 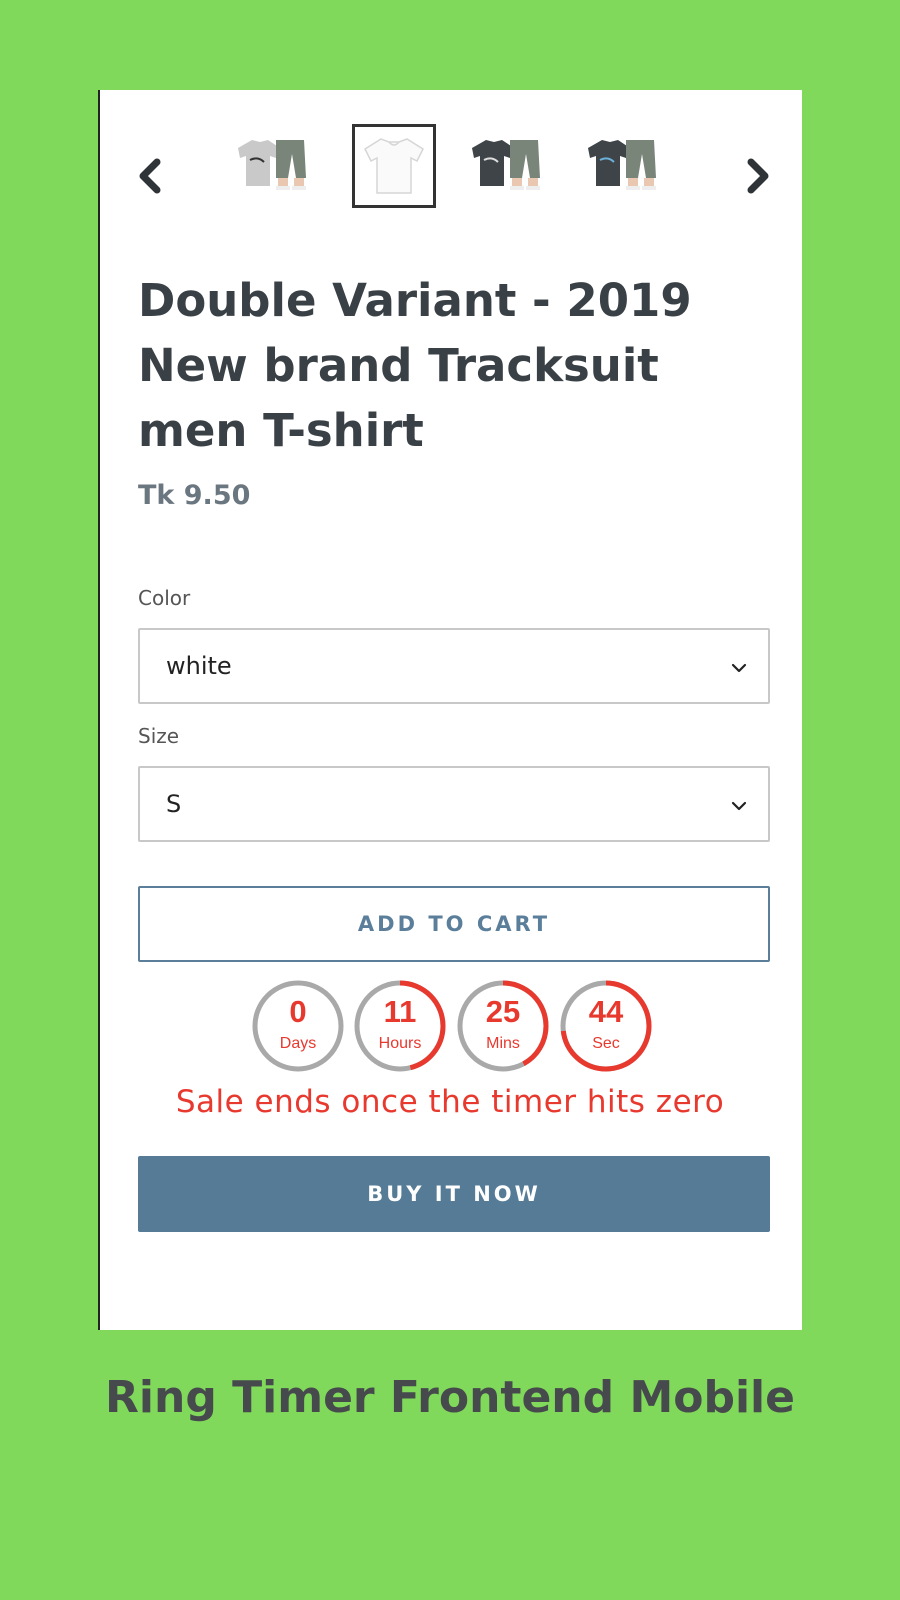 I want to click on timer-ring-sec: 44 Sec, so click(x=606, y=1026).